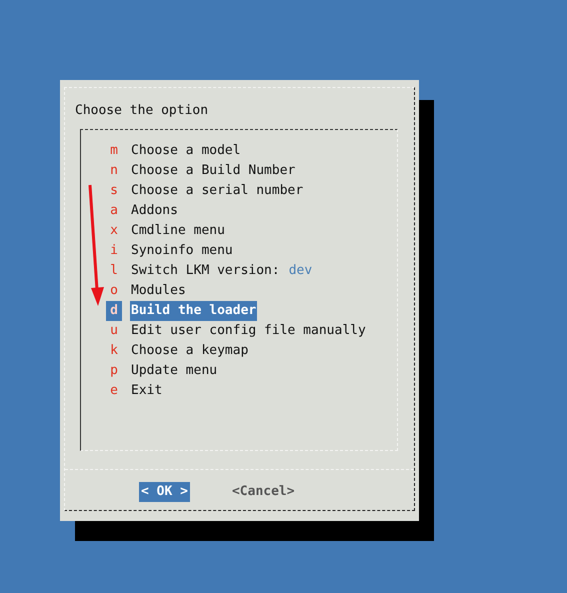 This screenshot has width=567, height=593. Describe the element at coordinates (190, 351) in the screenshot. I see `menu-item: Choose a keymap` at that location.